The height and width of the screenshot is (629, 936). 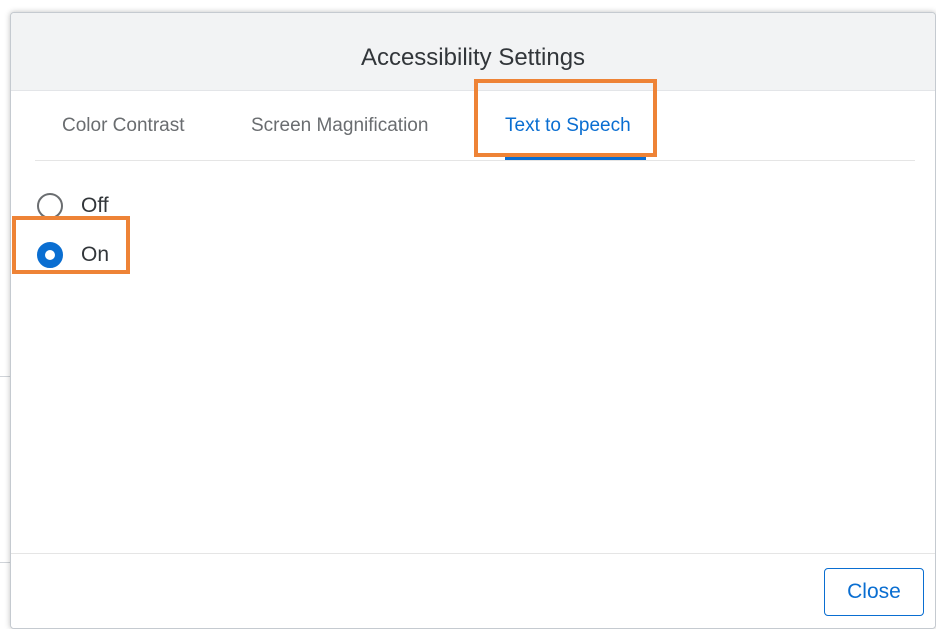 What do you see at coordinates (123, 126) in the screenshot?
I see `tab-color-contrast: Color Contrast` at bounding box center [123, 126].